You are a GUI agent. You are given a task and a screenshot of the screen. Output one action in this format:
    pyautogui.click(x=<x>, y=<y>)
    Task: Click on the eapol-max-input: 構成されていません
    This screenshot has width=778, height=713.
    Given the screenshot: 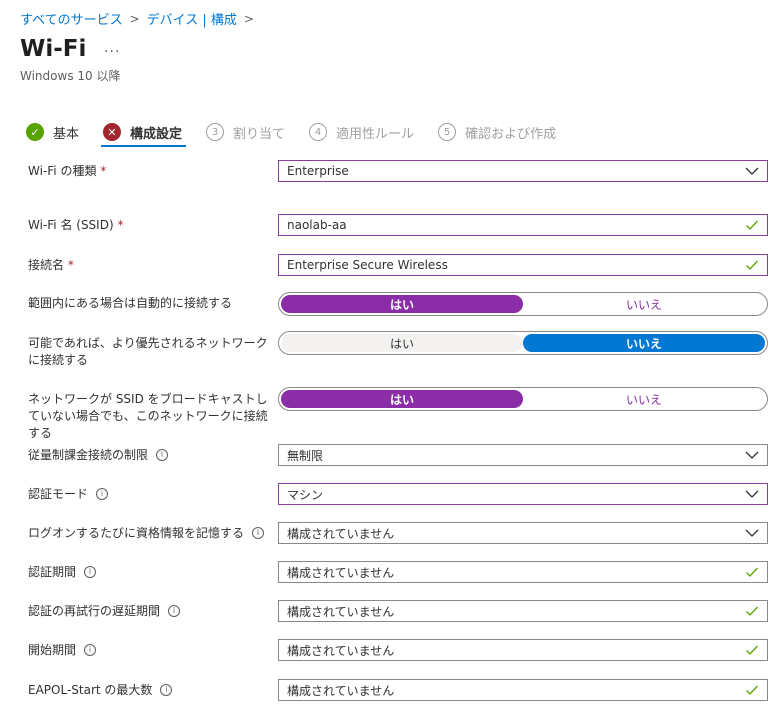 What is the action you would take?
    pyautogui.click(x=523, y=690)
    